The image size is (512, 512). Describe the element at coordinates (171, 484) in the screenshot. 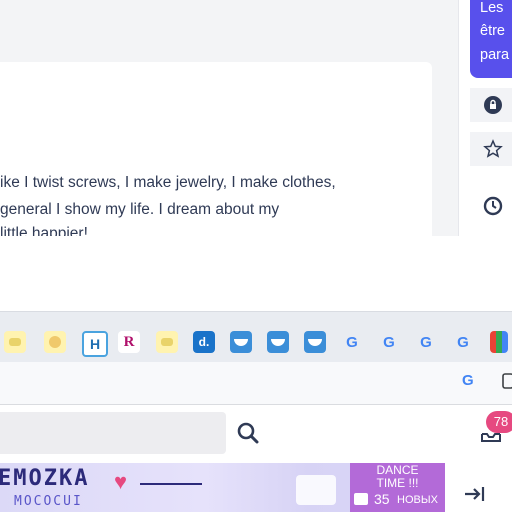

I see `banner-underline` at that location.